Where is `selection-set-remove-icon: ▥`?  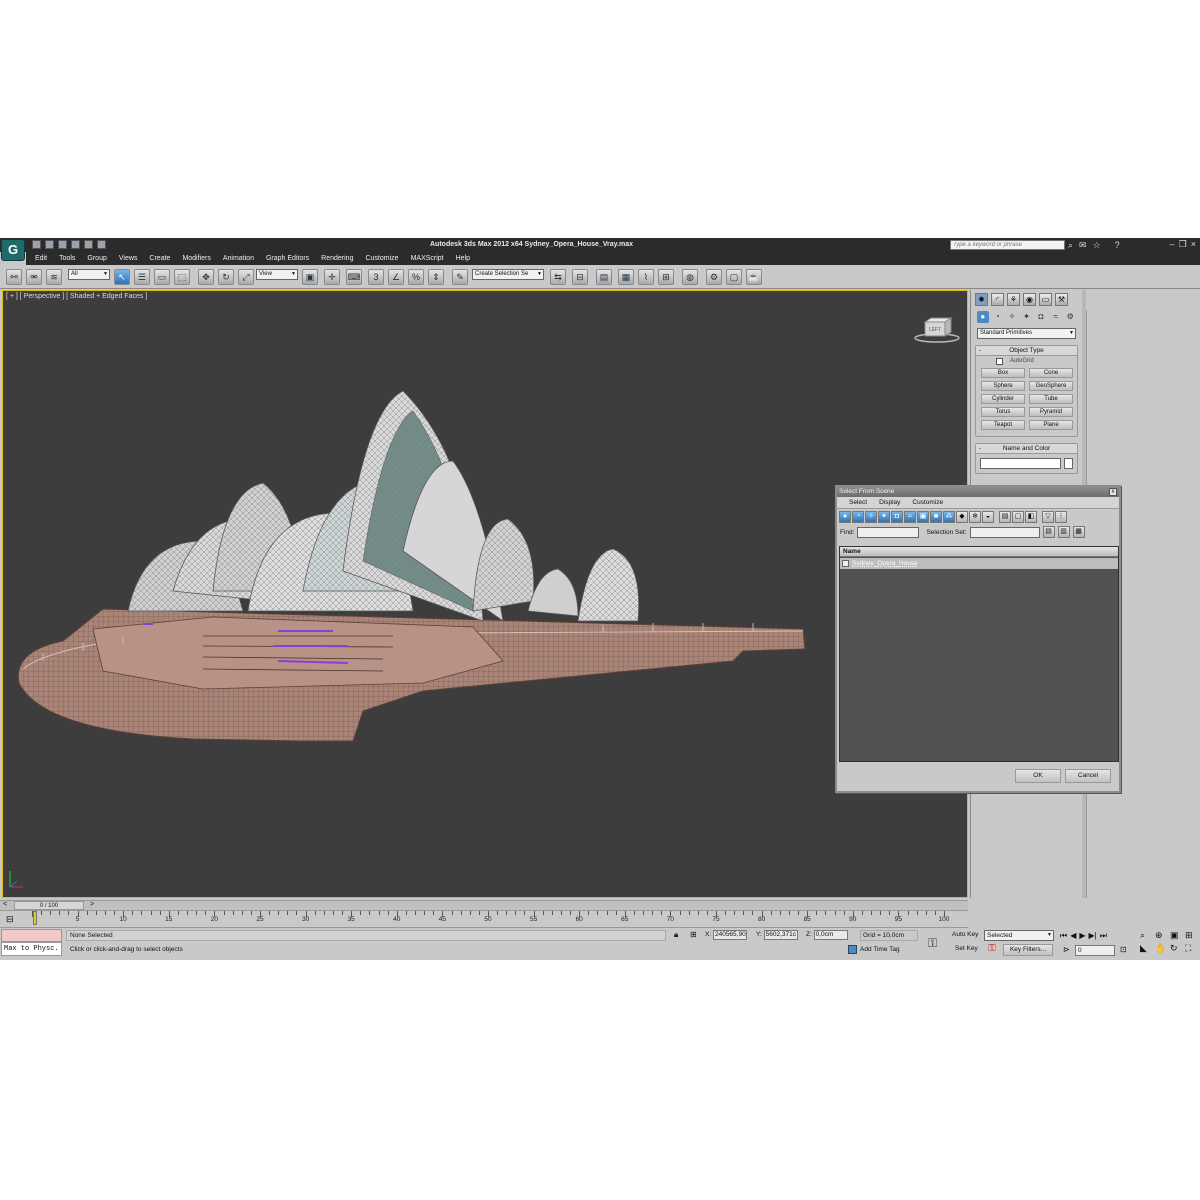 selection-set-remove-icon: ▥ is located at coordinates (1063, 532).